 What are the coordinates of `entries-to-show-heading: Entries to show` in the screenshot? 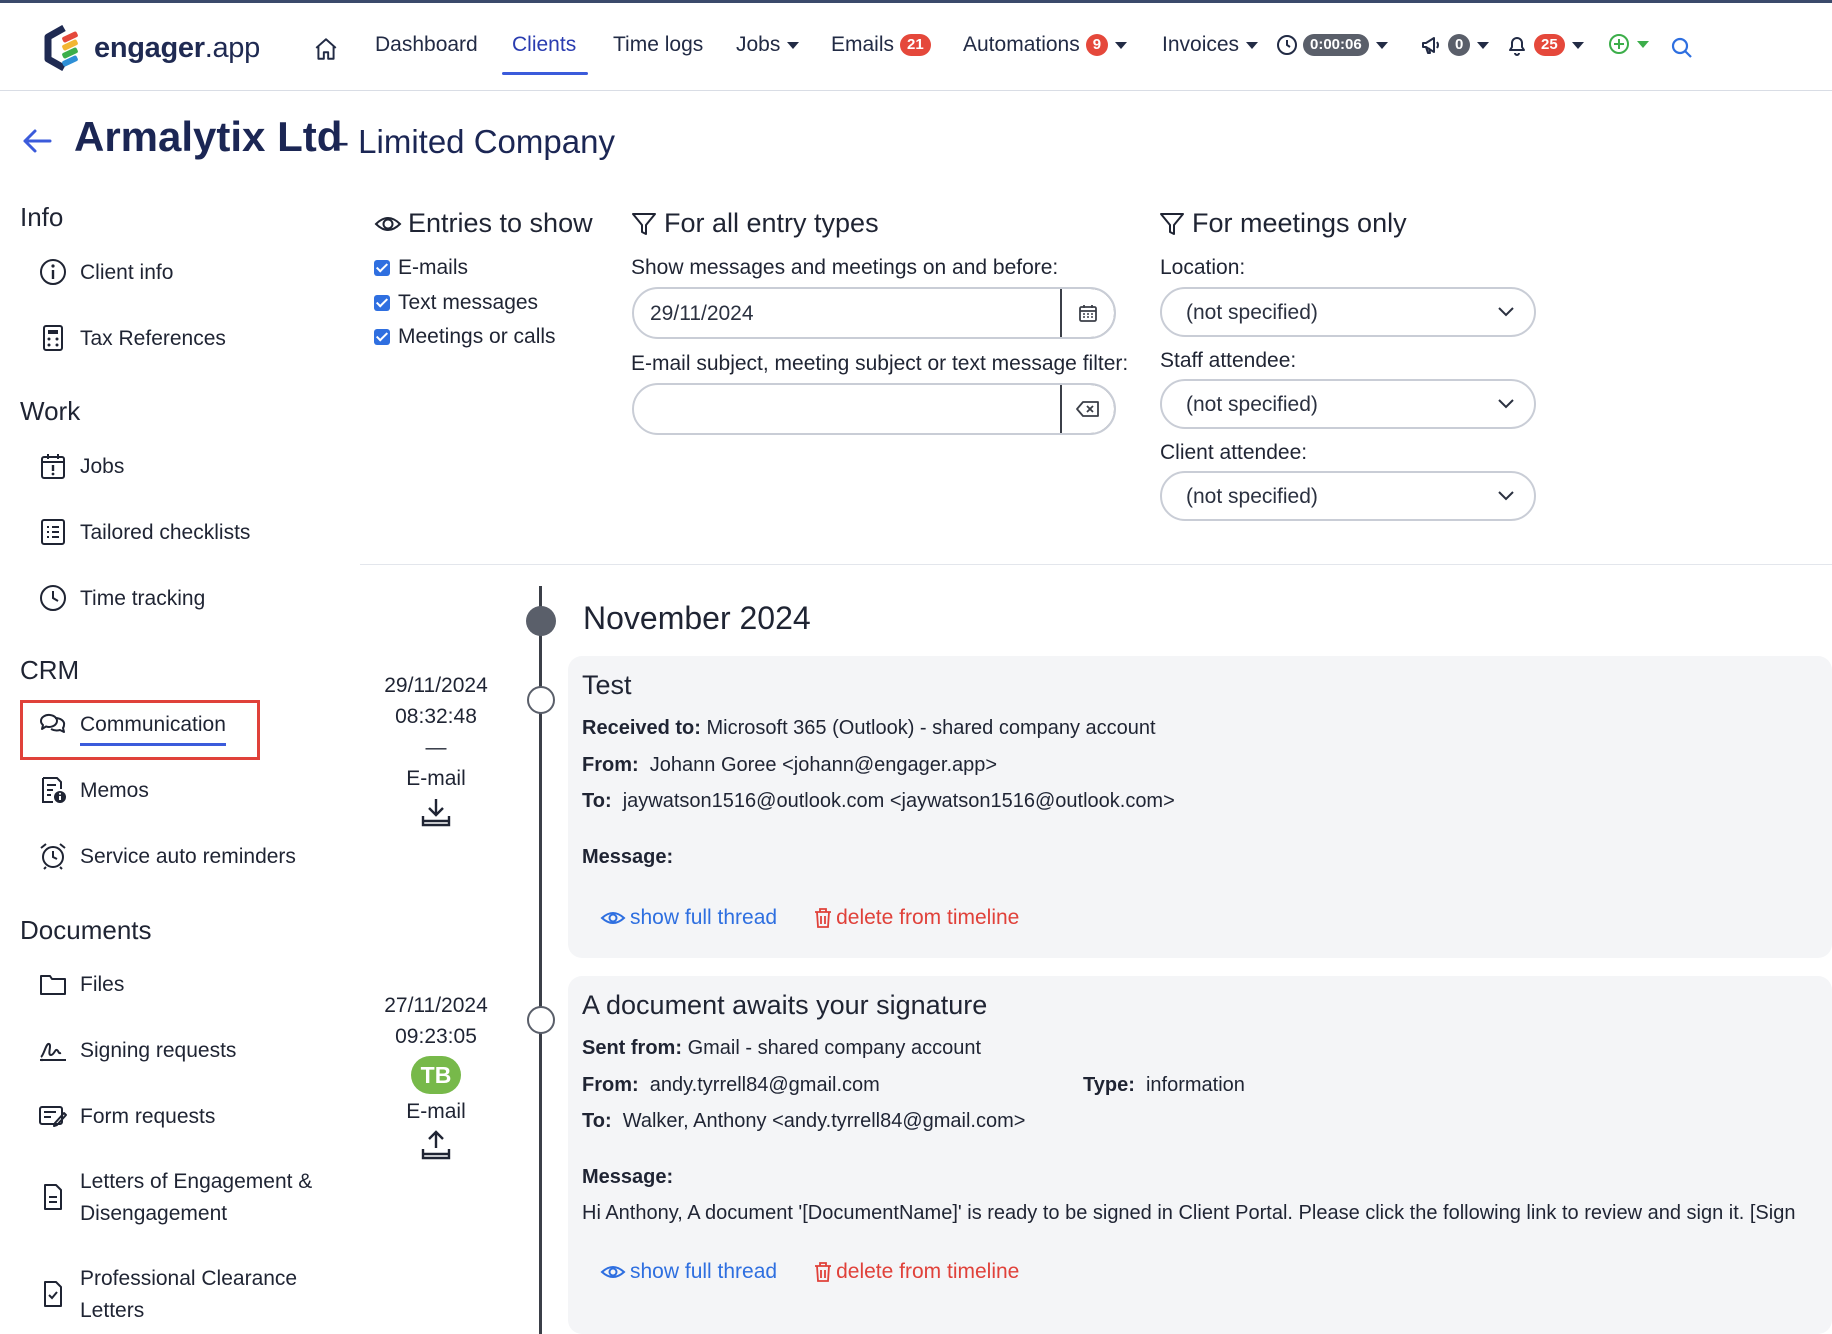 It's located at (483, 223).